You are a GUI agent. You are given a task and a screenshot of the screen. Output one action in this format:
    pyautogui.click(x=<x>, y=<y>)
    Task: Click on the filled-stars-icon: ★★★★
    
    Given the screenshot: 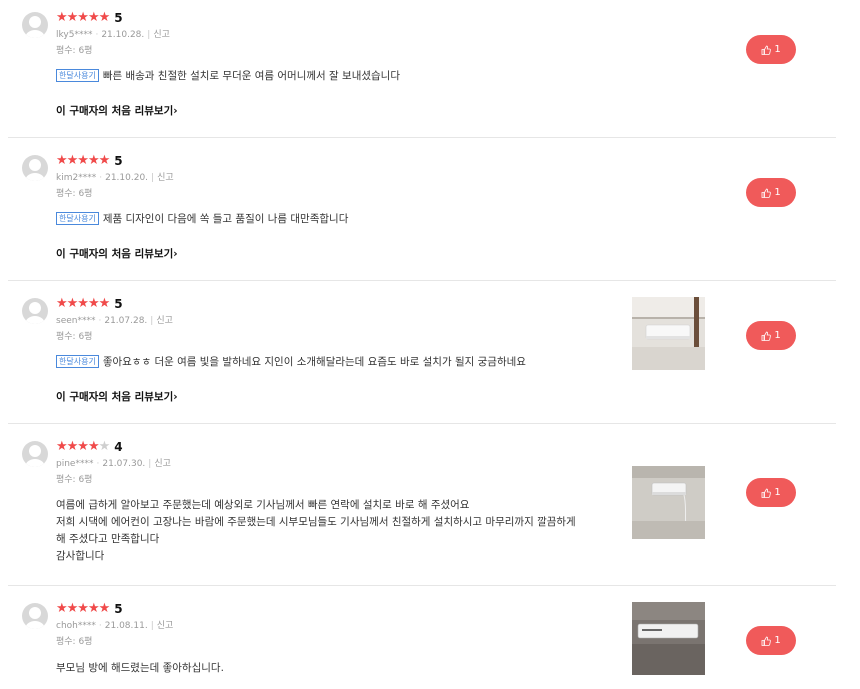 What is the action you would take?
    pyautogui.click(x=78, y=446)
    